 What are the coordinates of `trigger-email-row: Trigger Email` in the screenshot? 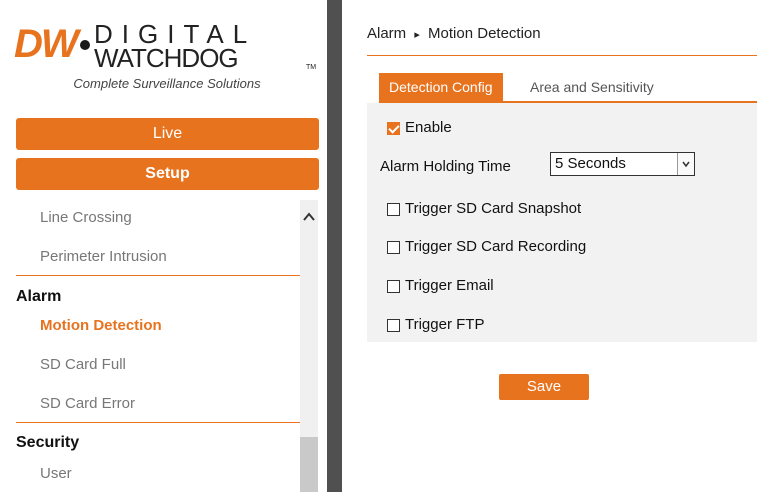 It's located at (440, 286).